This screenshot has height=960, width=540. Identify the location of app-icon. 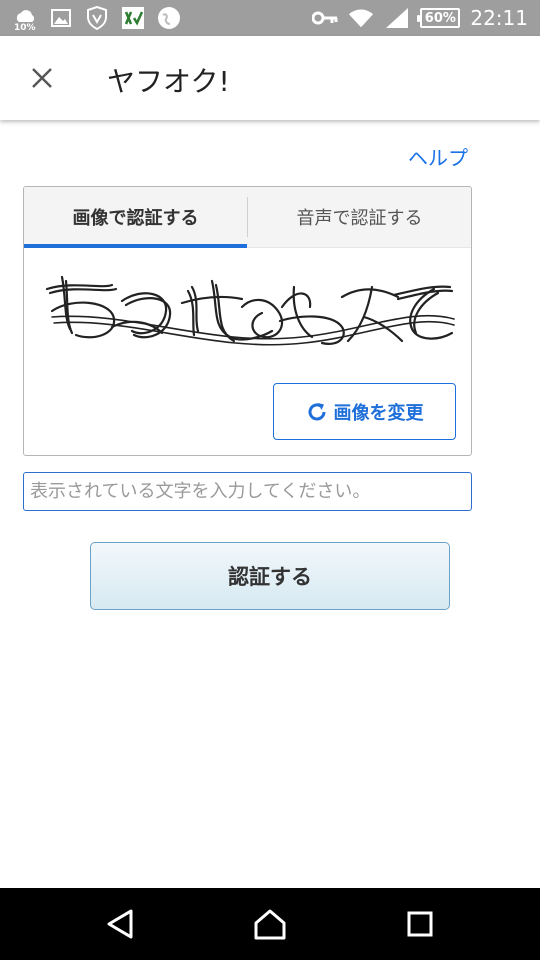
(133, 18).